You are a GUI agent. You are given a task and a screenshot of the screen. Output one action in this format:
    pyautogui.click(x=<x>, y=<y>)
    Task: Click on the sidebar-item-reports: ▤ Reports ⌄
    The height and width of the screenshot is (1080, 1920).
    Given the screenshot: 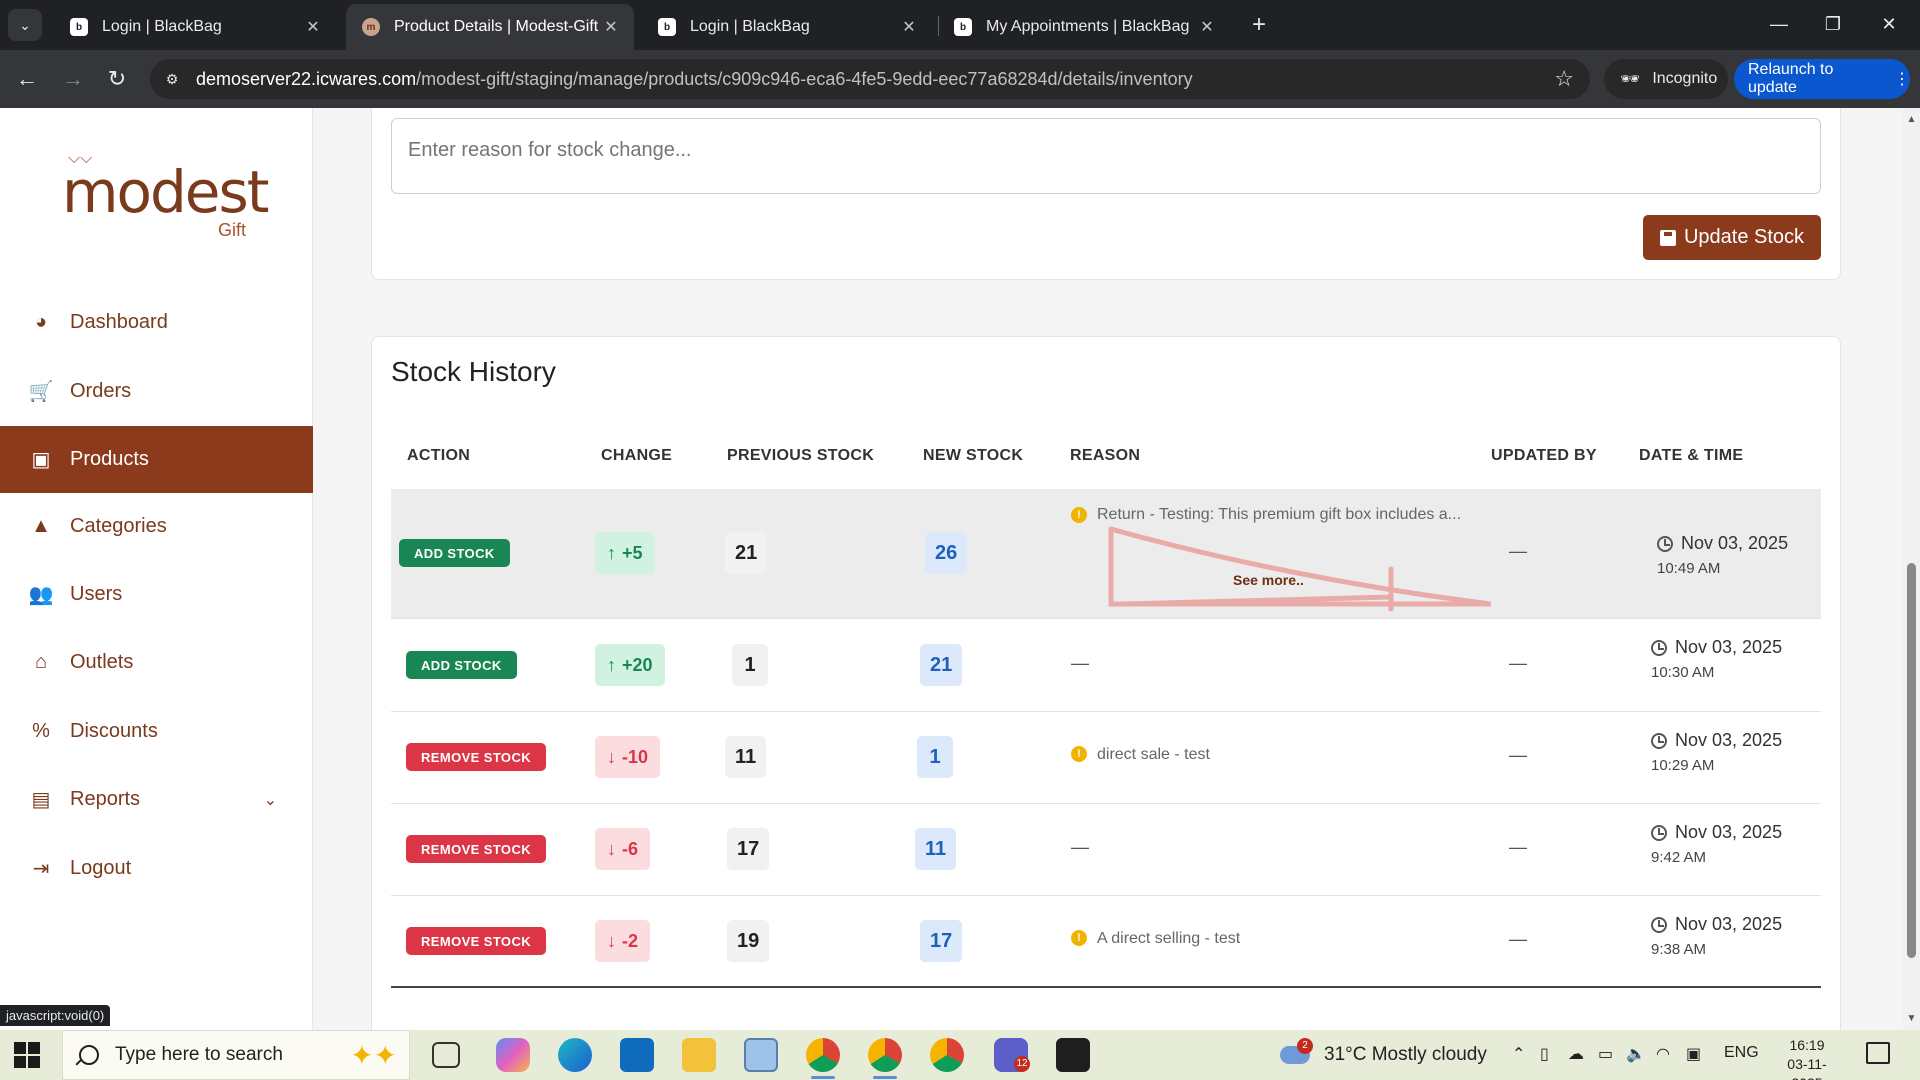 What is the action you would take?
    pyautogui.click(x=156, y=799)
    